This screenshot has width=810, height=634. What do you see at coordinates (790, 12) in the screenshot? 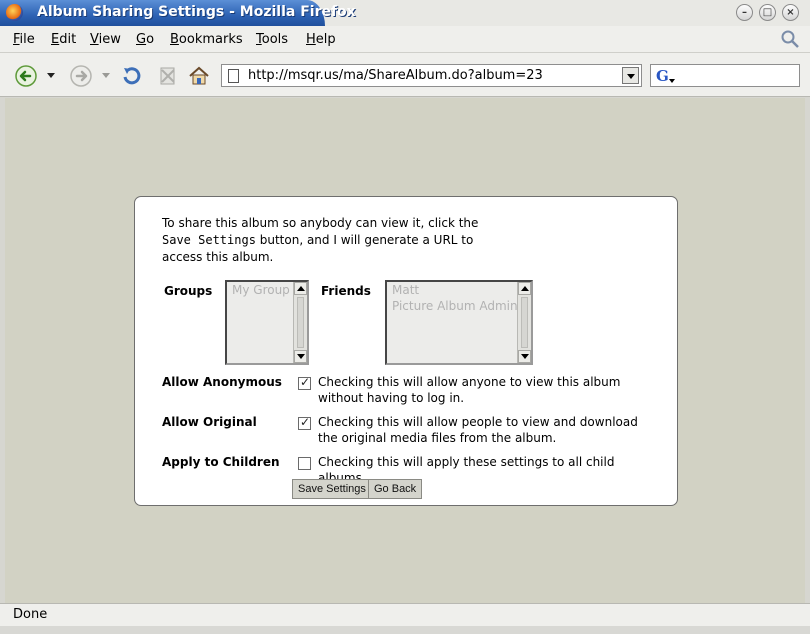
I see `close-button: ×` at bounding box center [790, 12].